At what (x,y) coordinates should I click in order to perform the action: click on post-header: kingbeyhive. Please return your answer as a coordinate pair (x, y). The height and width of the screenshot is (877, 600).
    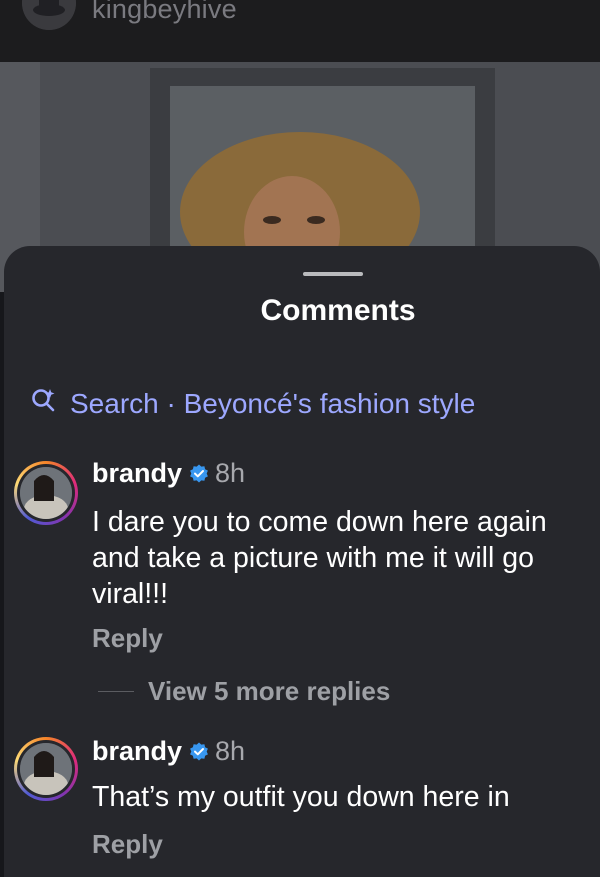
    Looking at the image, I should click on (300, 31).